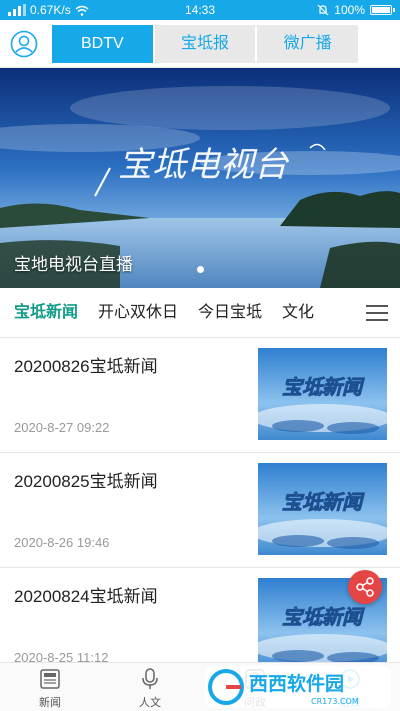 This screenshot has height=711, width=400. I want to click on nav-label: 人文, so click(150, 703).